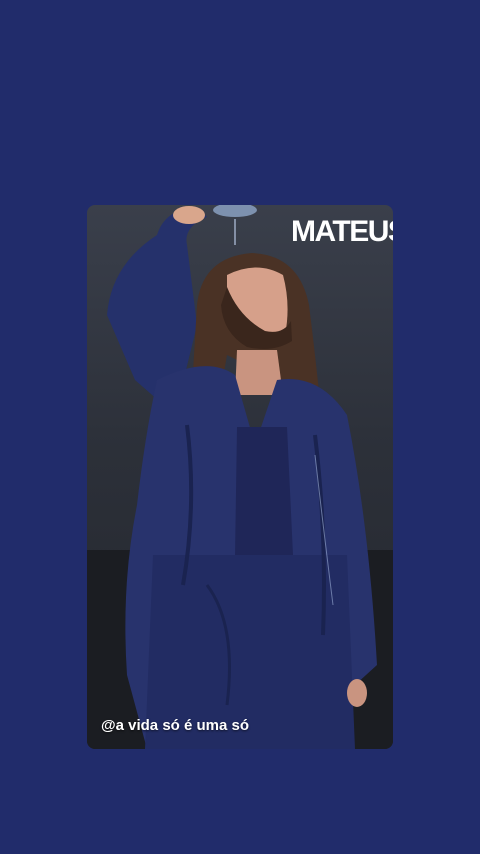  What do you see at coordinates (175, 725) in the screenshot?
I see `story-caption: @a vida só é uma só` at bounding box center [175, 725].